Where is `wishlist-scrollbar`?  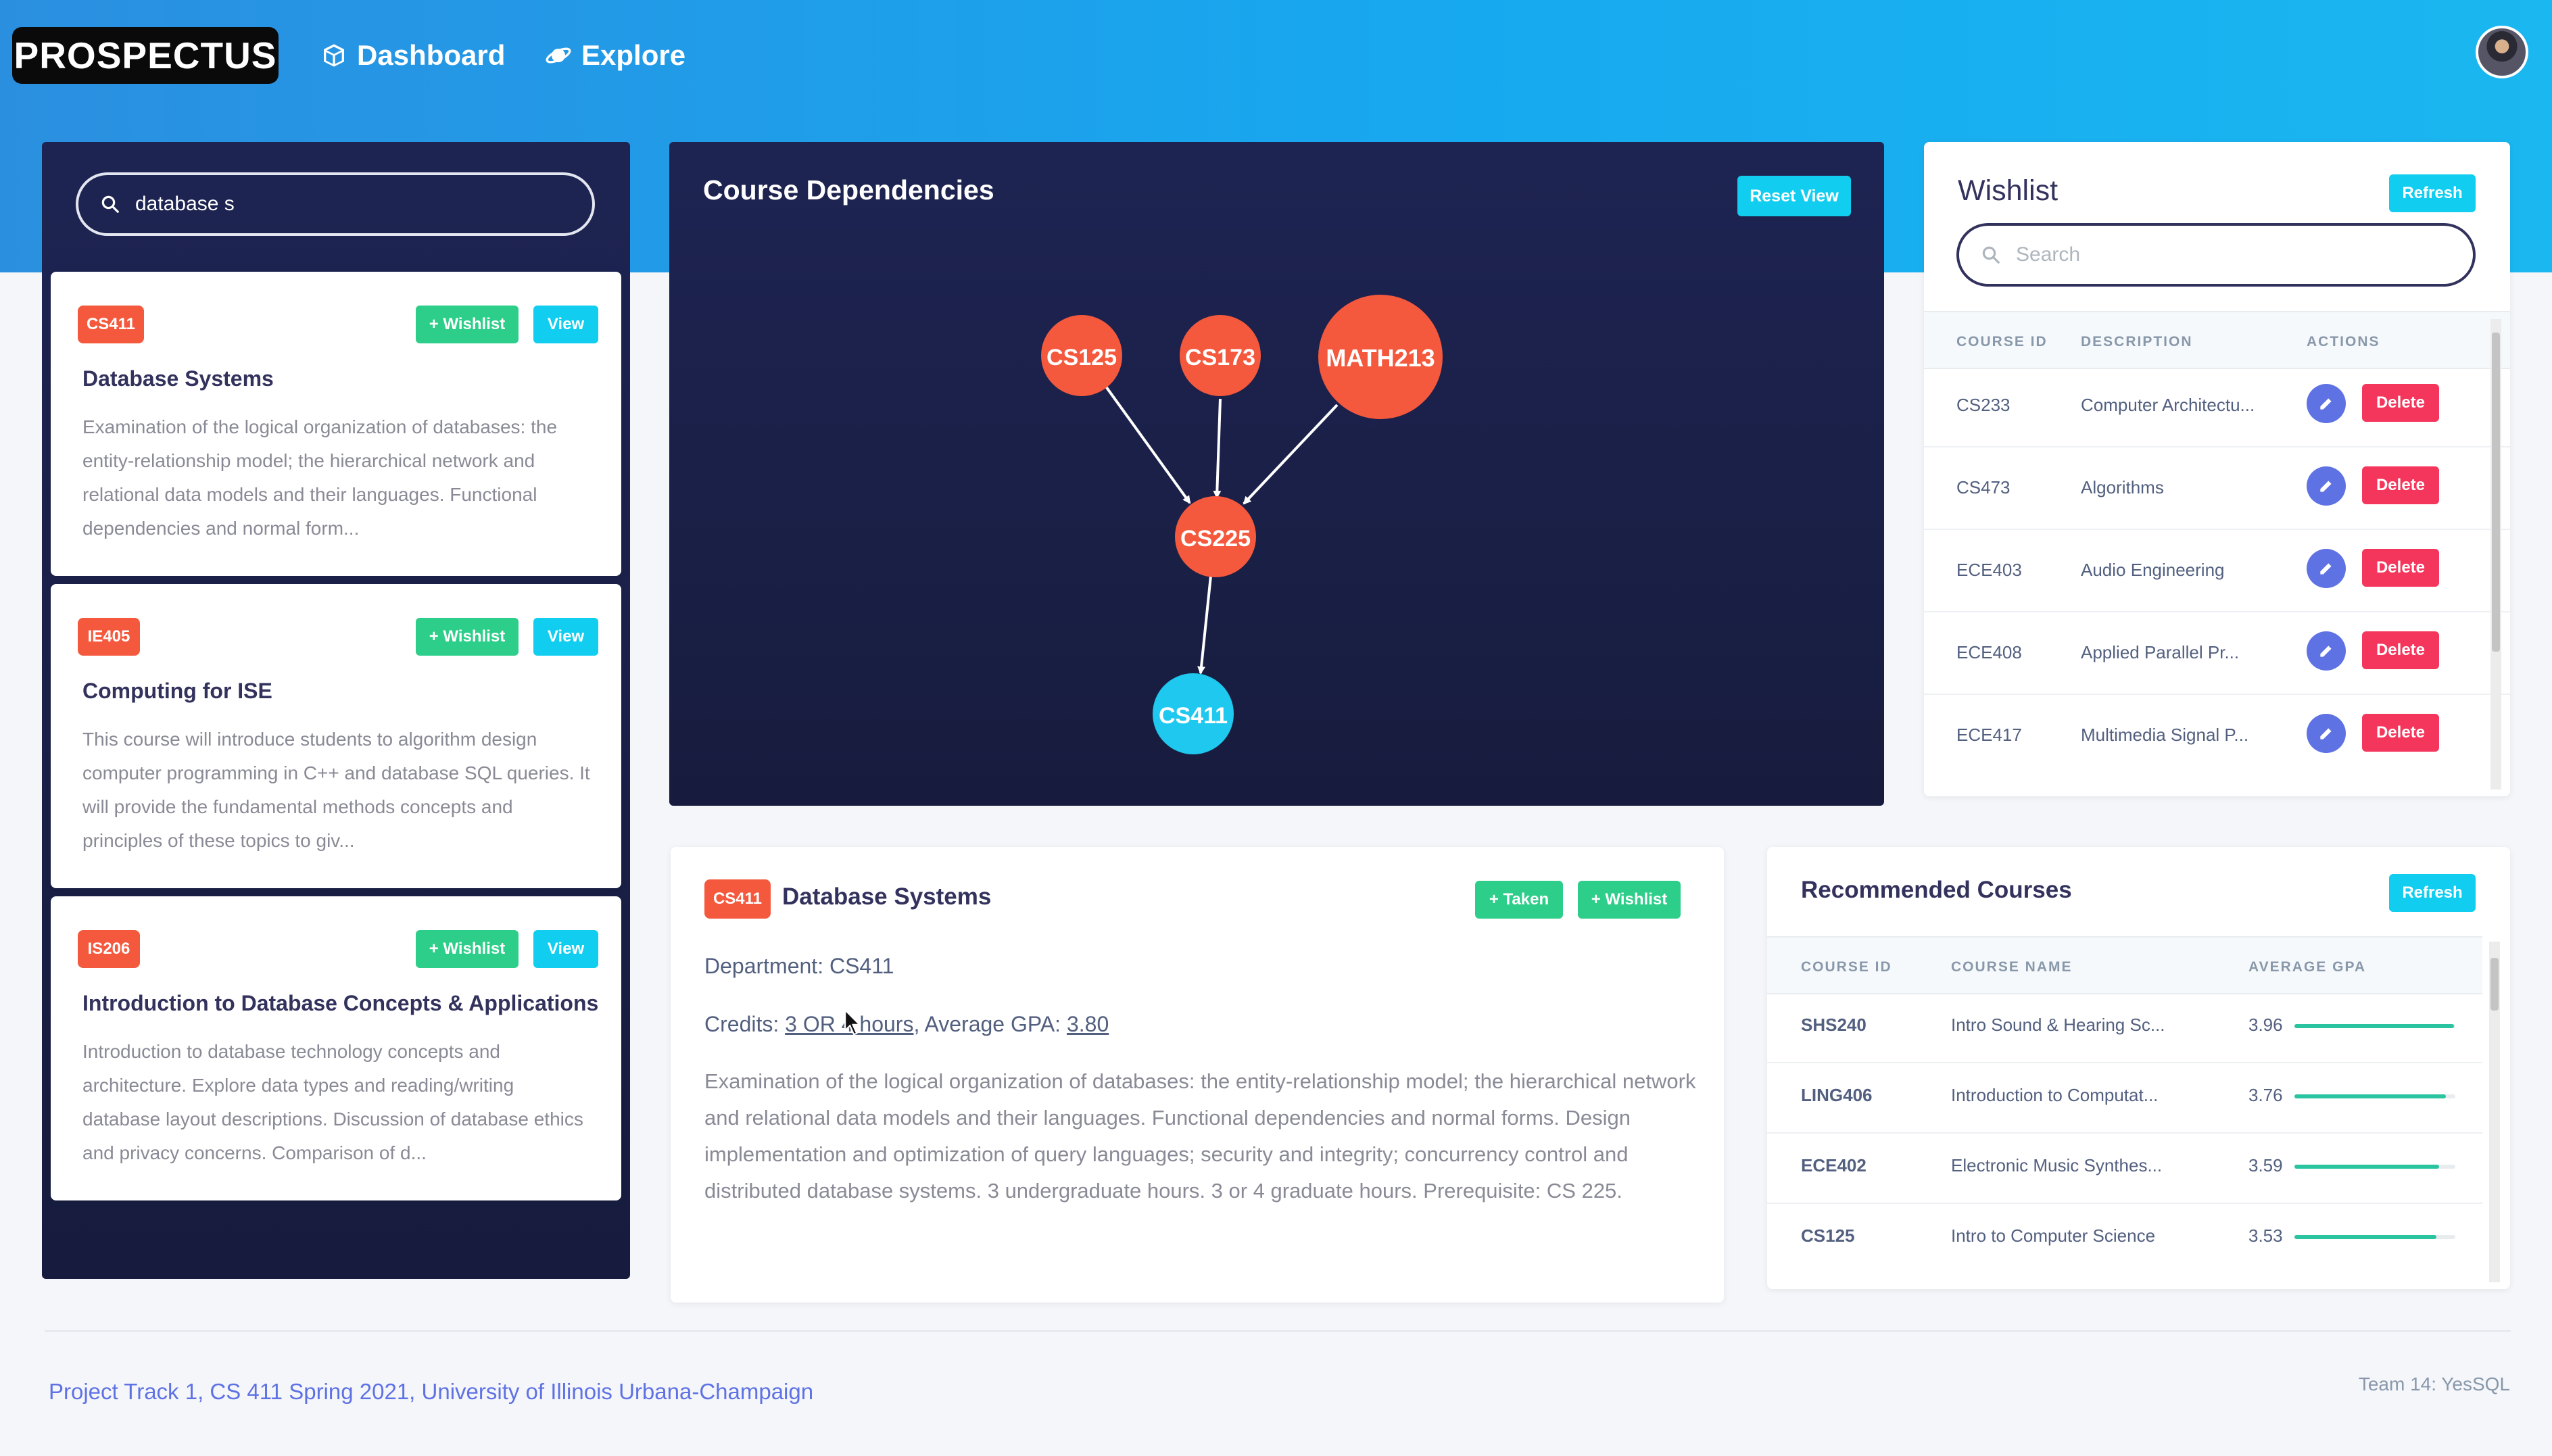 wishlist-scrollbar is located at coordinates (2495, 554).